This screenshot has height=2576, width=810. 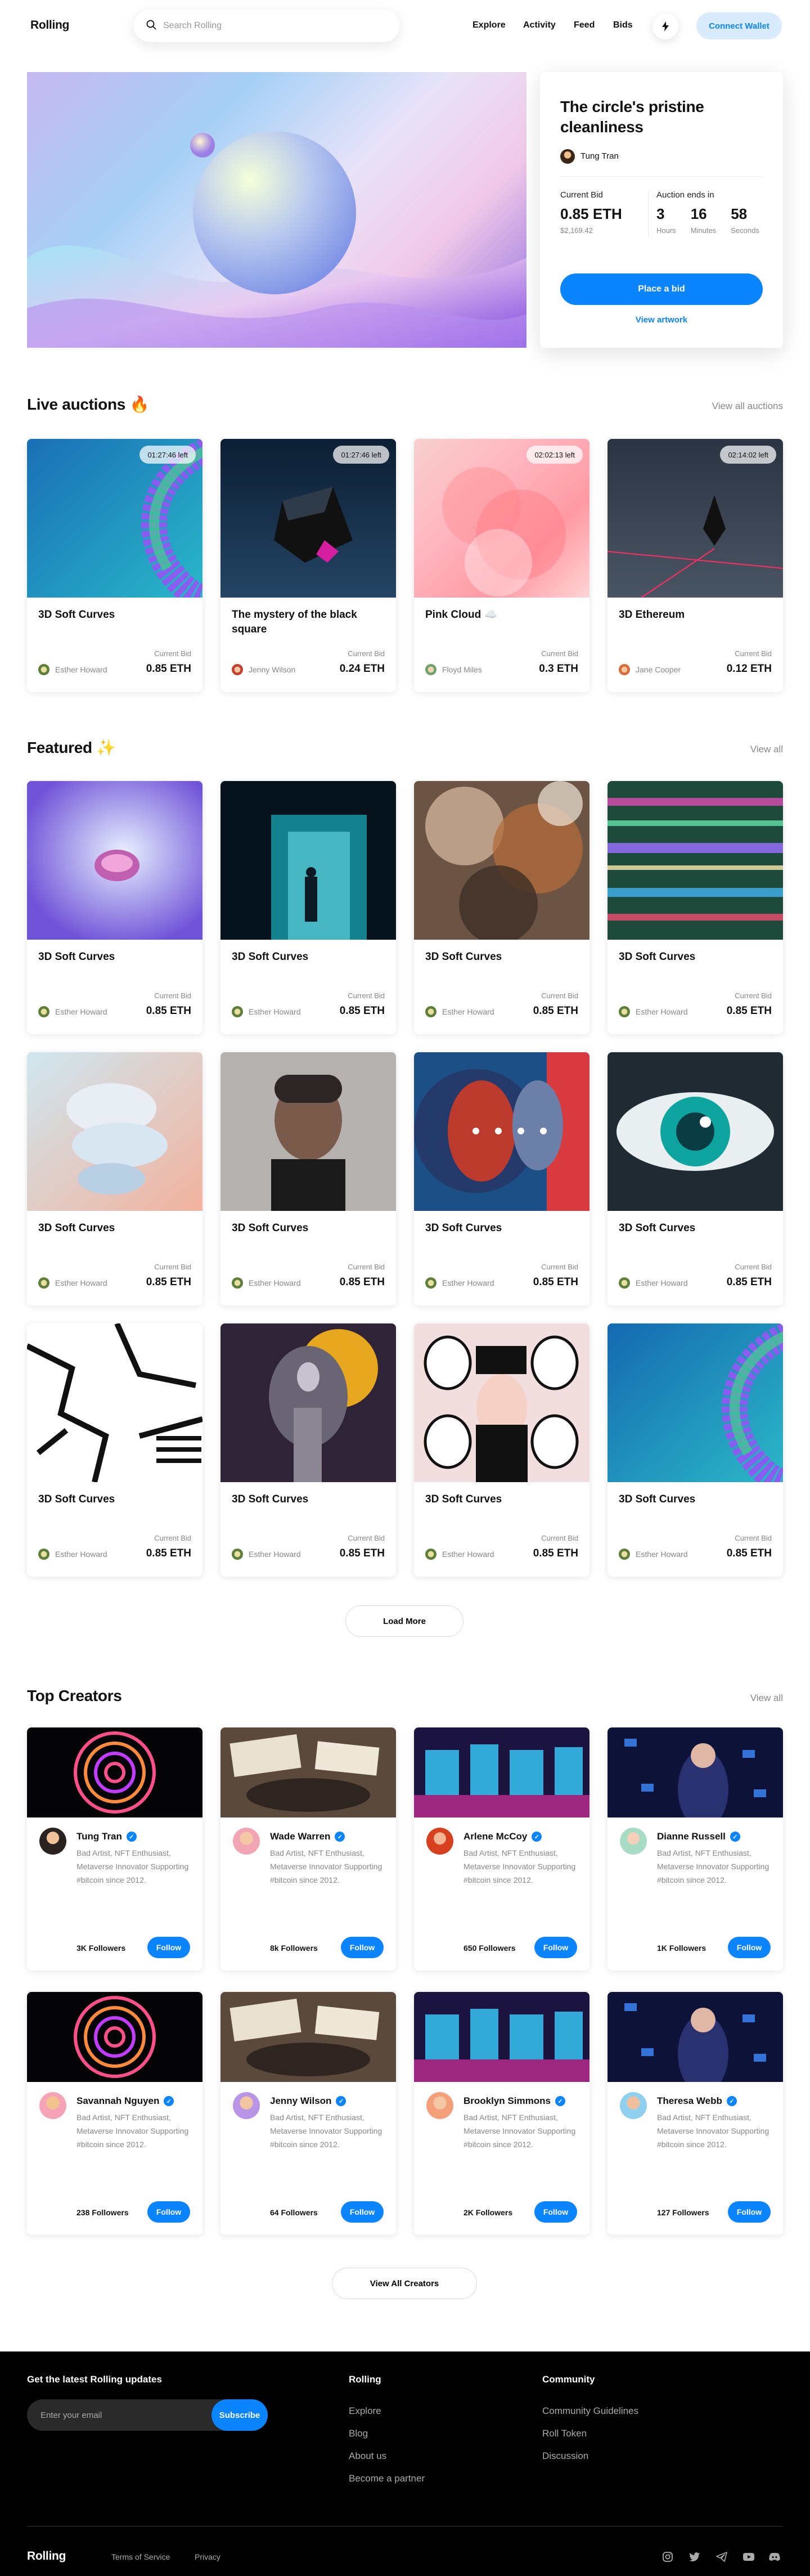 I want to click on footer-link-guidelines: Community Guidelines, so click(x=590, y=2411).